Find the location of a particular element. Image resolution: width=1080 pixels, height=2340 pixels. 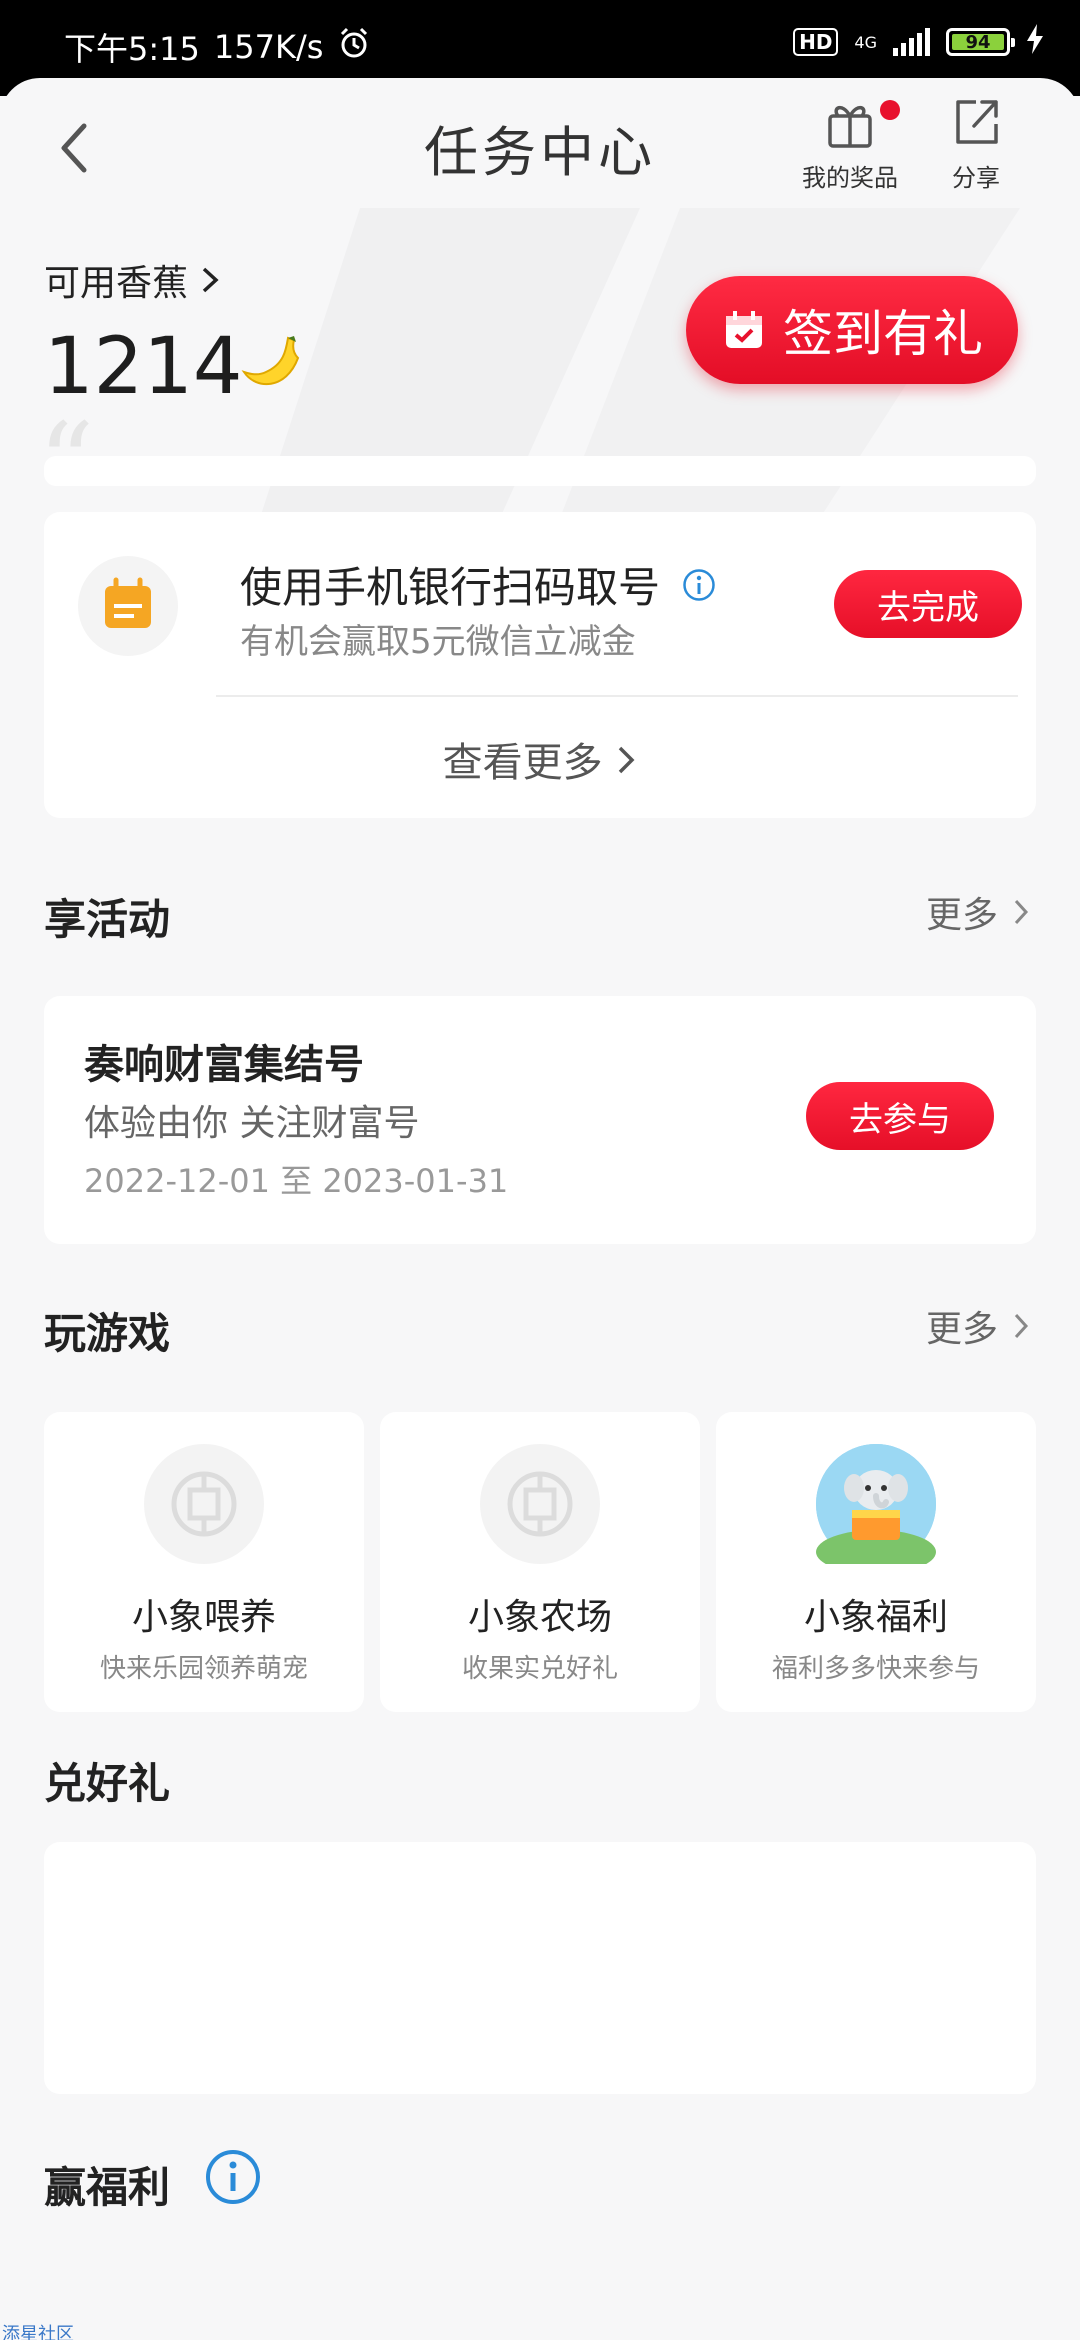

my-prizes-button: 我的奖品 is located at coordinates (850, 143).